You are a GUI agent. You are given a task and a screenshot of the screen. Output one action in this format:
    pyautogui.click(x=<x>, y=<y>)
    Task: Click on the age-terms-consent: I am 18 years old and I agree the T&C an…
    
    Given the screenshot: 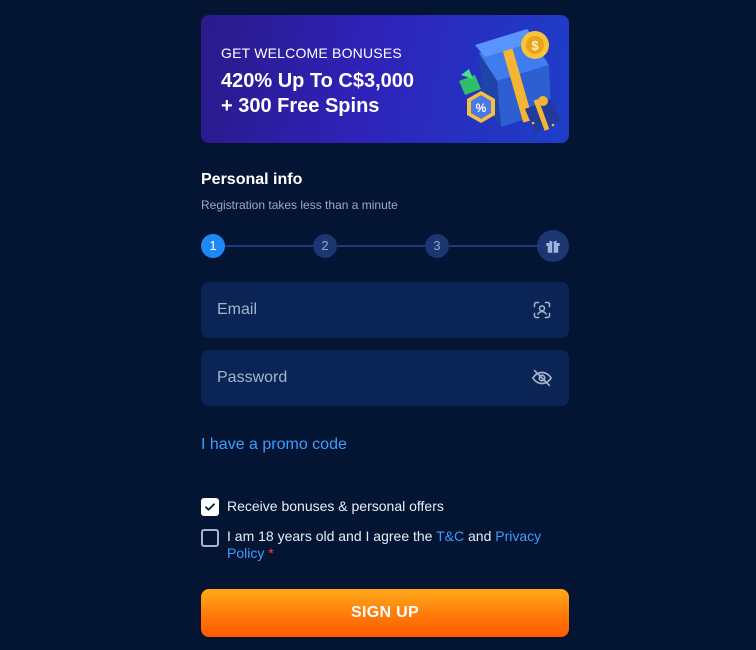 What is the action you would take?
    pyautogui.click(x=385, y=545)
    